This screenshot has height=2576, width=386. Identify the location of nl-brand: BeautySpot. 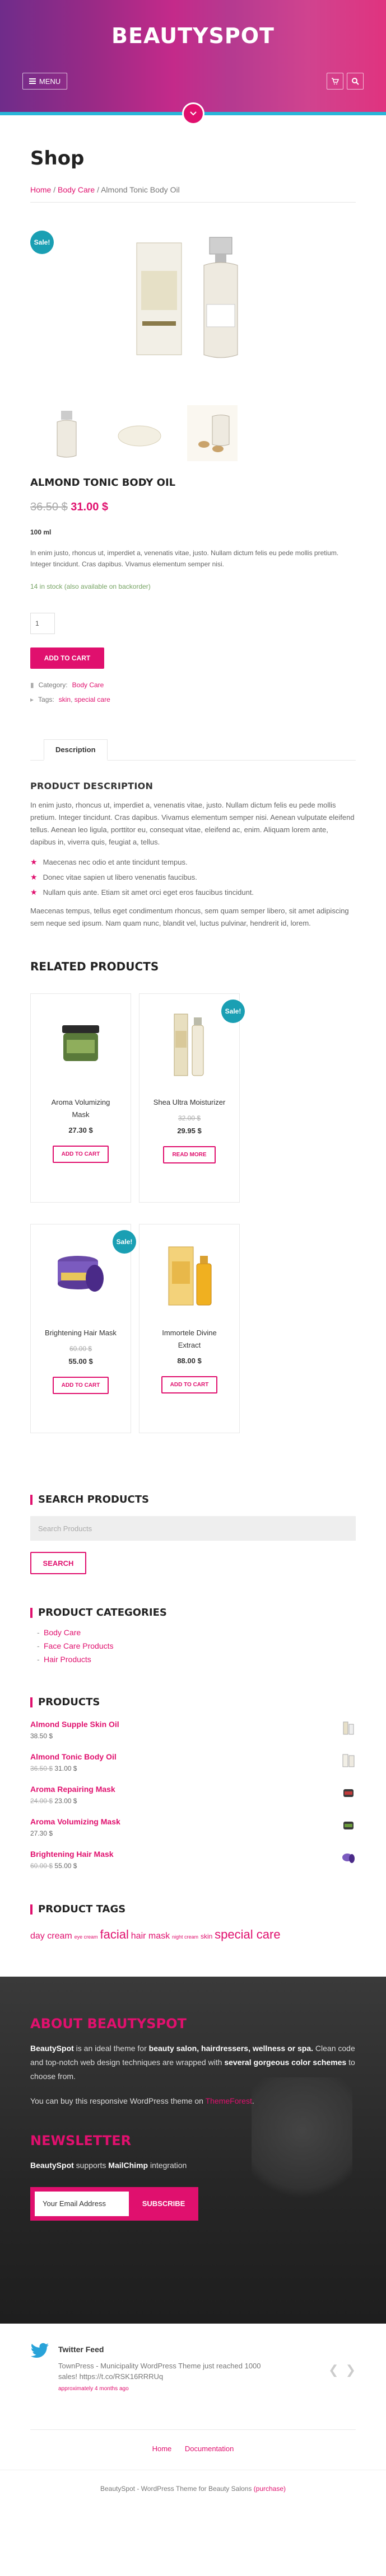
(52, 2165).